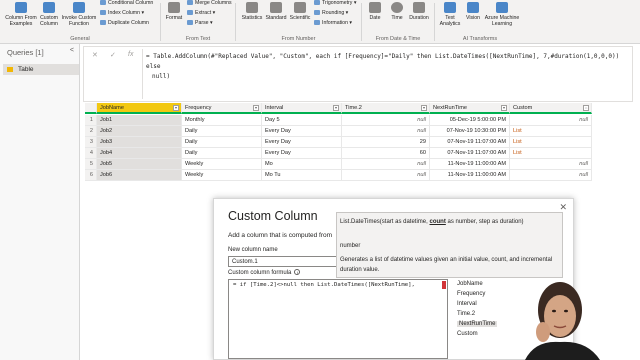 This screenshot has height=360, width=640. What do you see at coordinates (297, 272) in the screenshot?
I see `info-icon: i` at bounding box center [297, 272].